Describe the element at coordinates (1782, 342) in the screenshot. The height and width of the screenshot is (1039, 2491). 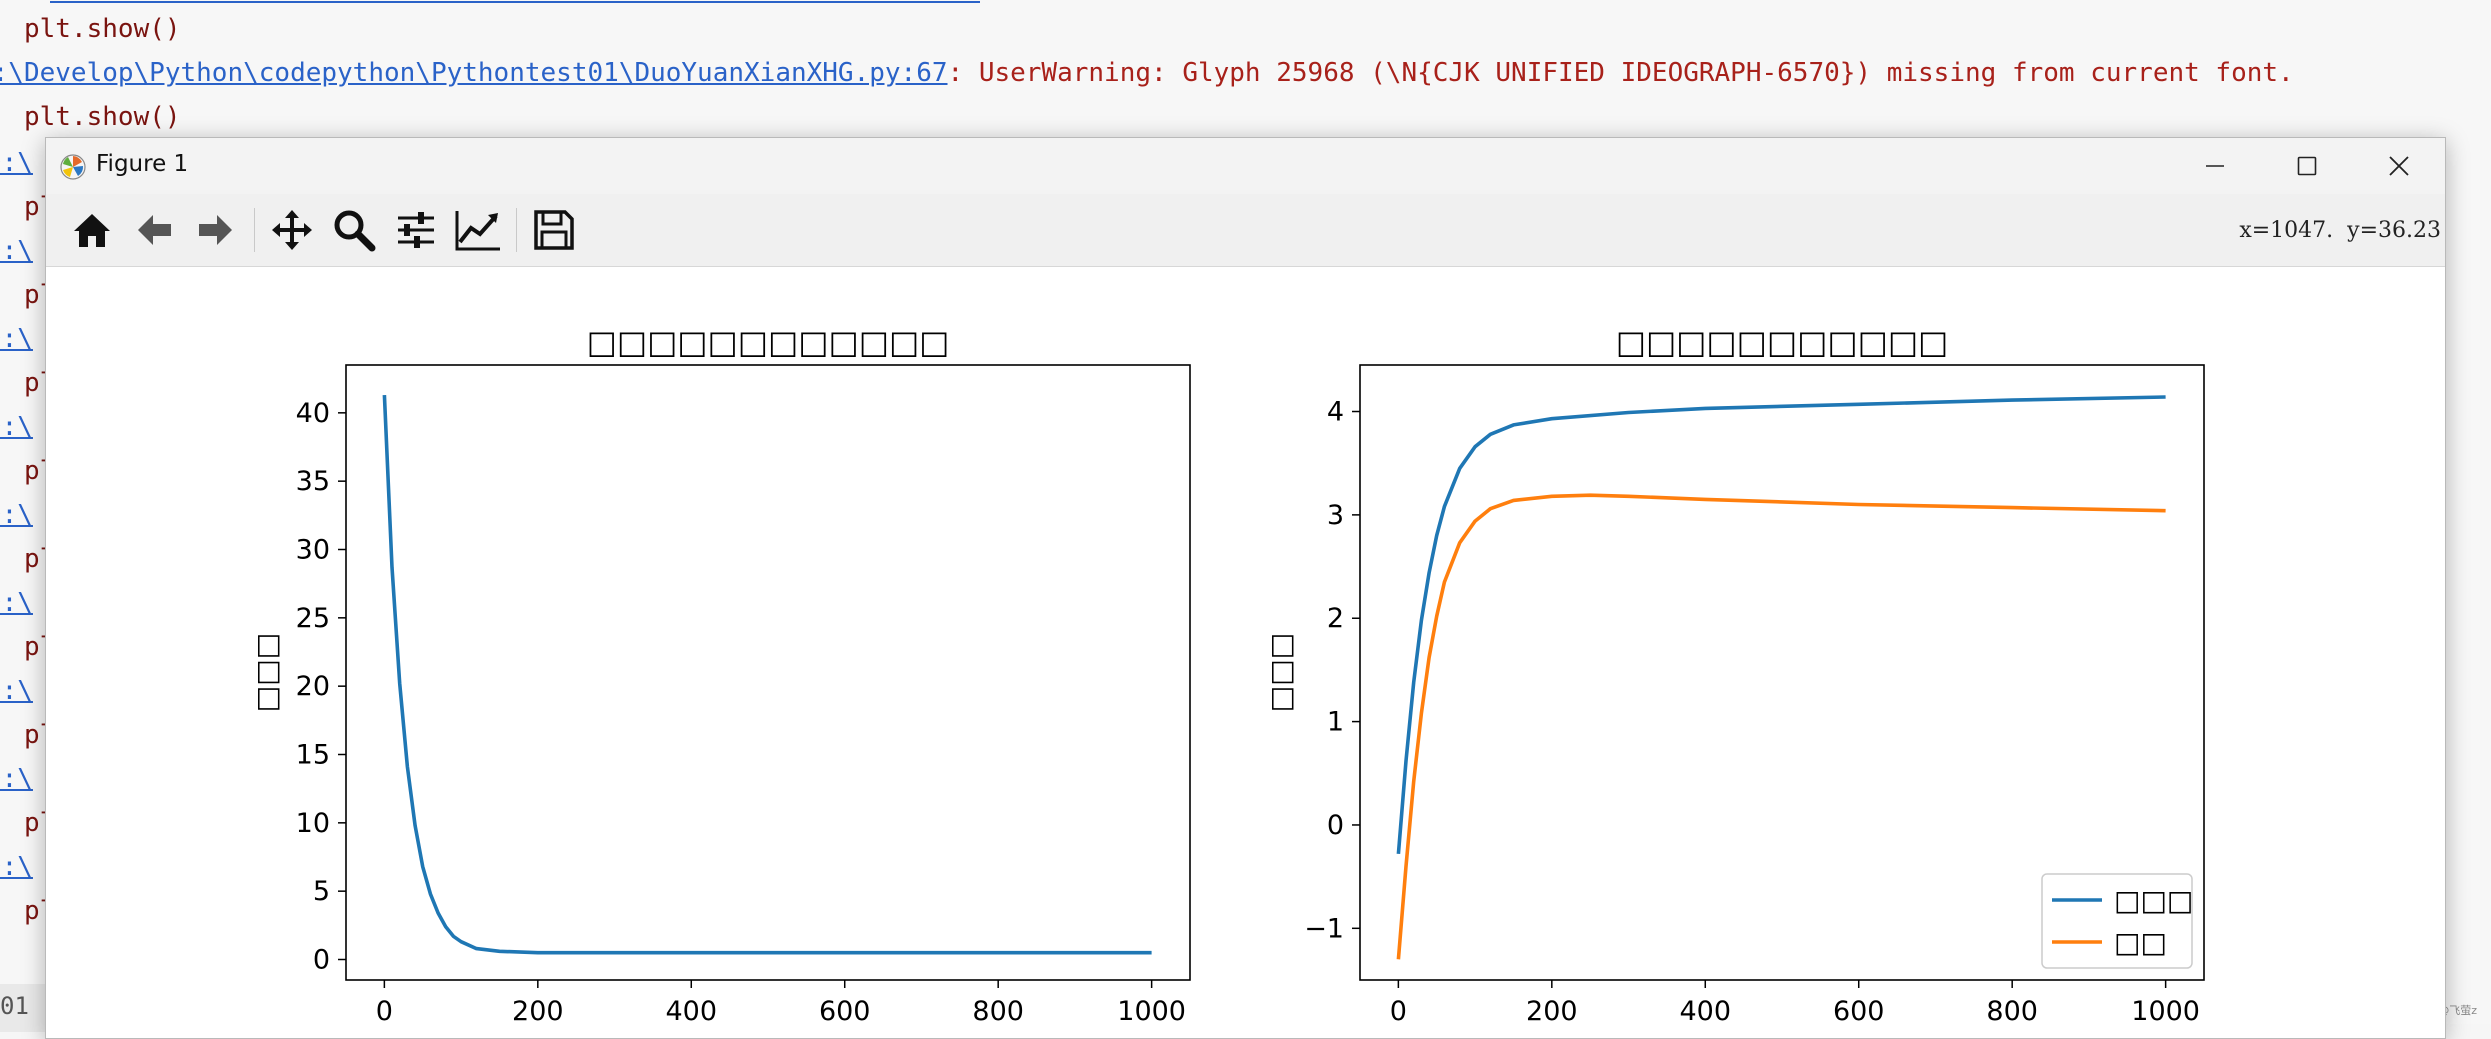
I see `chart-title: □□□□□□□□□□□` at that location.